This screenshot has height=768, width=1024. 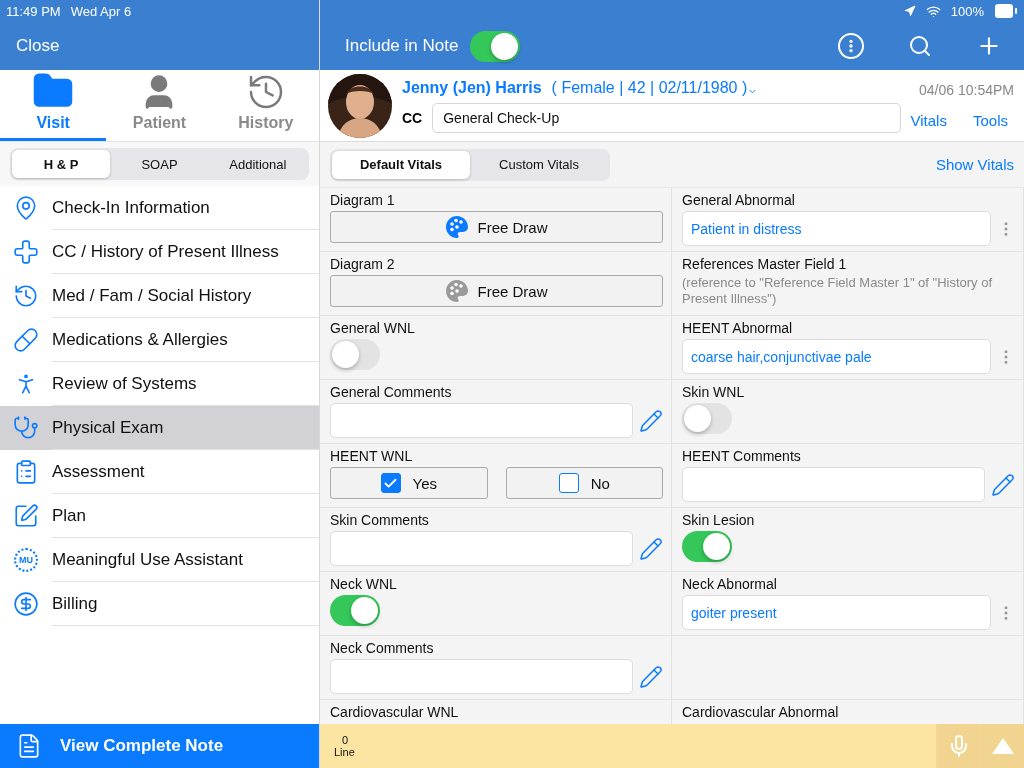 I want to click on pen-square-icon, so click(x=26, y=516).